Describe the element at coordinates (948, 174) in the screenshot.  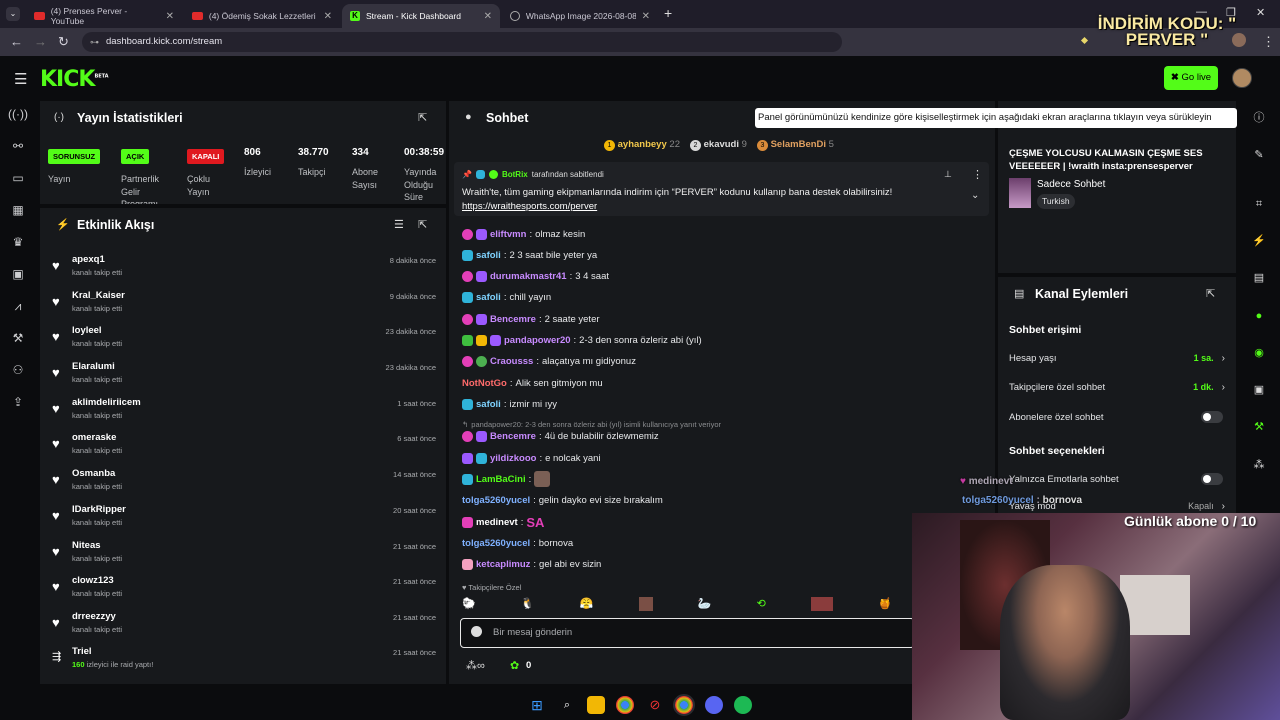
I see `unpin-icon: ⊥` at that location.